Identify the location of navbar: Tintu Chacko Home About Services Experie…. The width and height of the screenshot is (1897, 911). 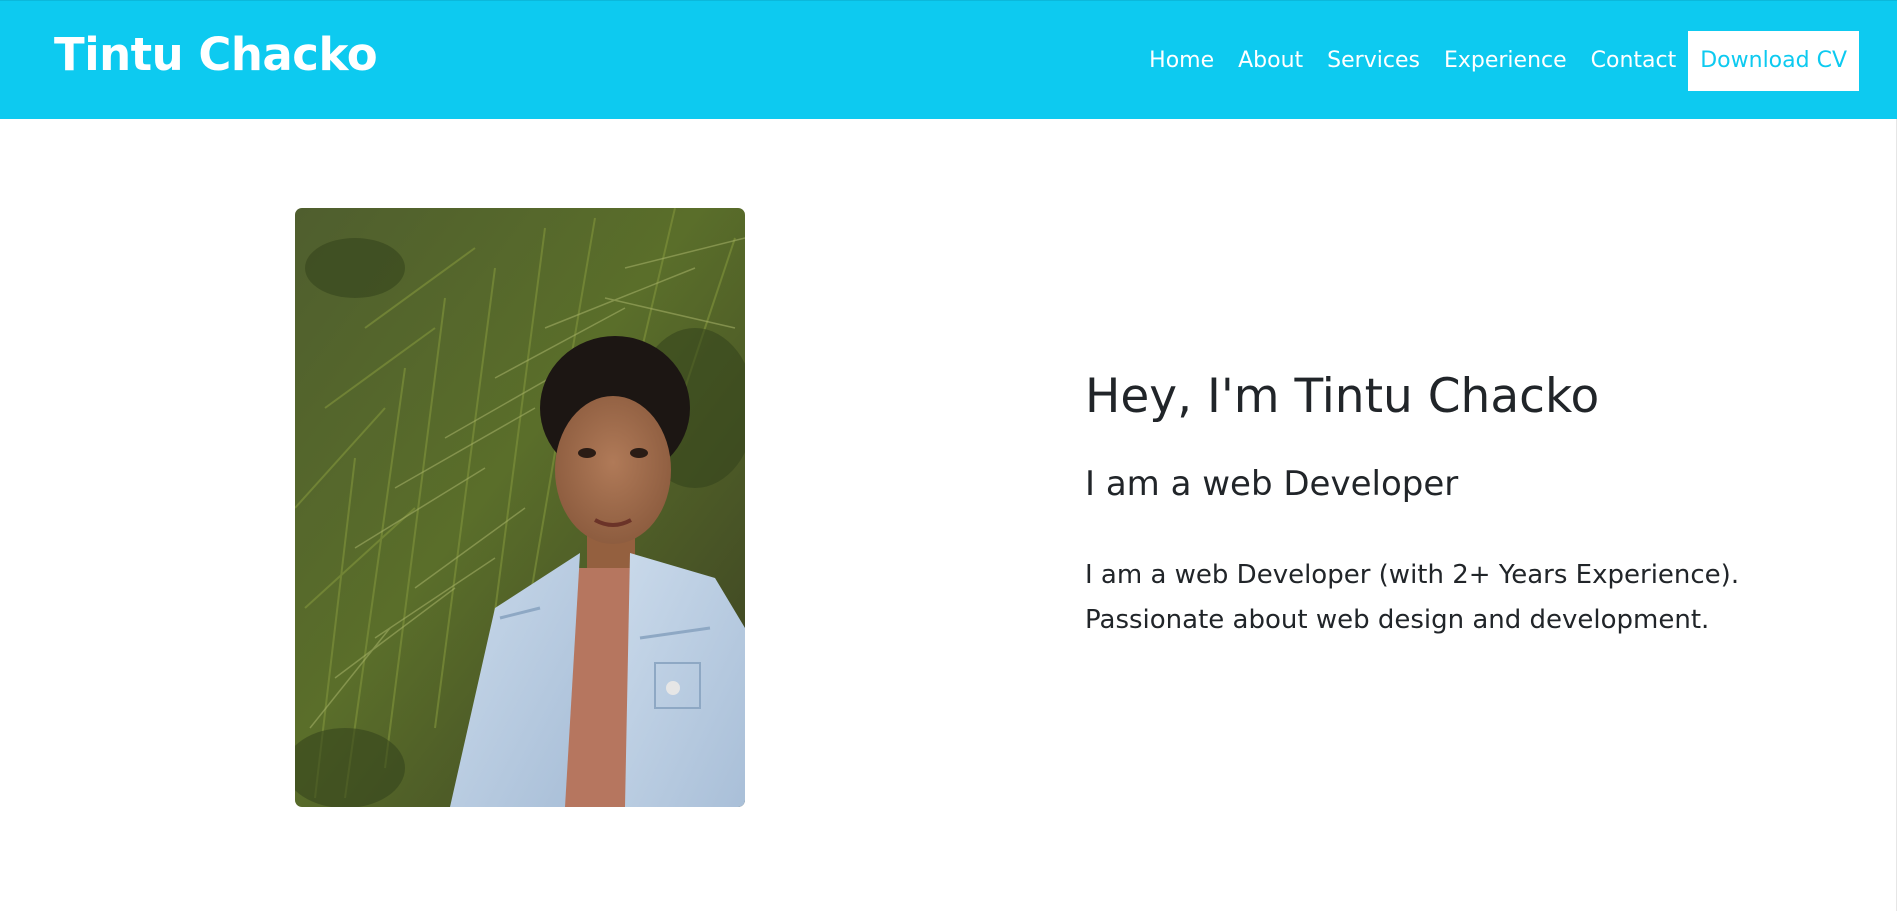
(948, 59).